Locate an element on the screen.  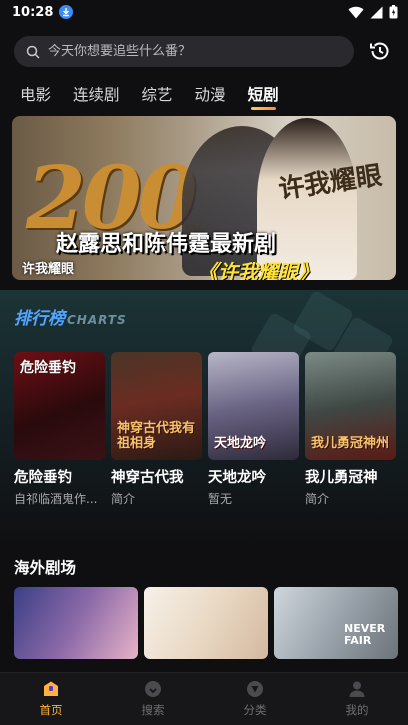
download-icon is located at coordinates (66, 12).